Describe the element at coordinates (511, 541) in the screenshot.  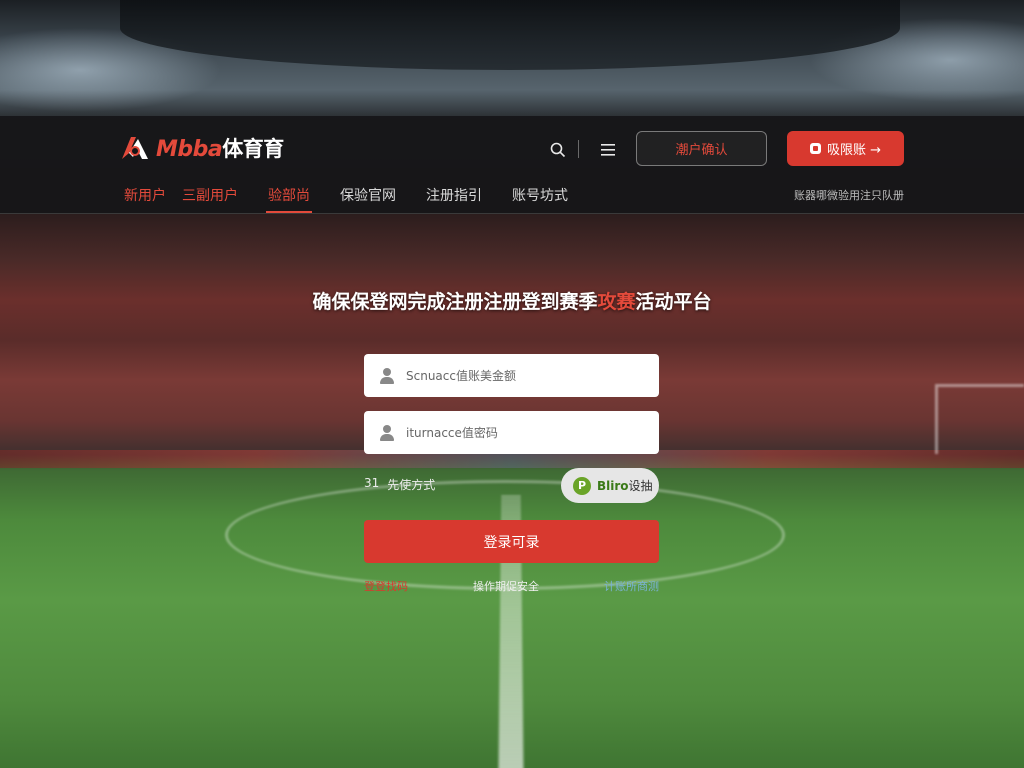
I see `submit-login-button: 登录可录` at that location.